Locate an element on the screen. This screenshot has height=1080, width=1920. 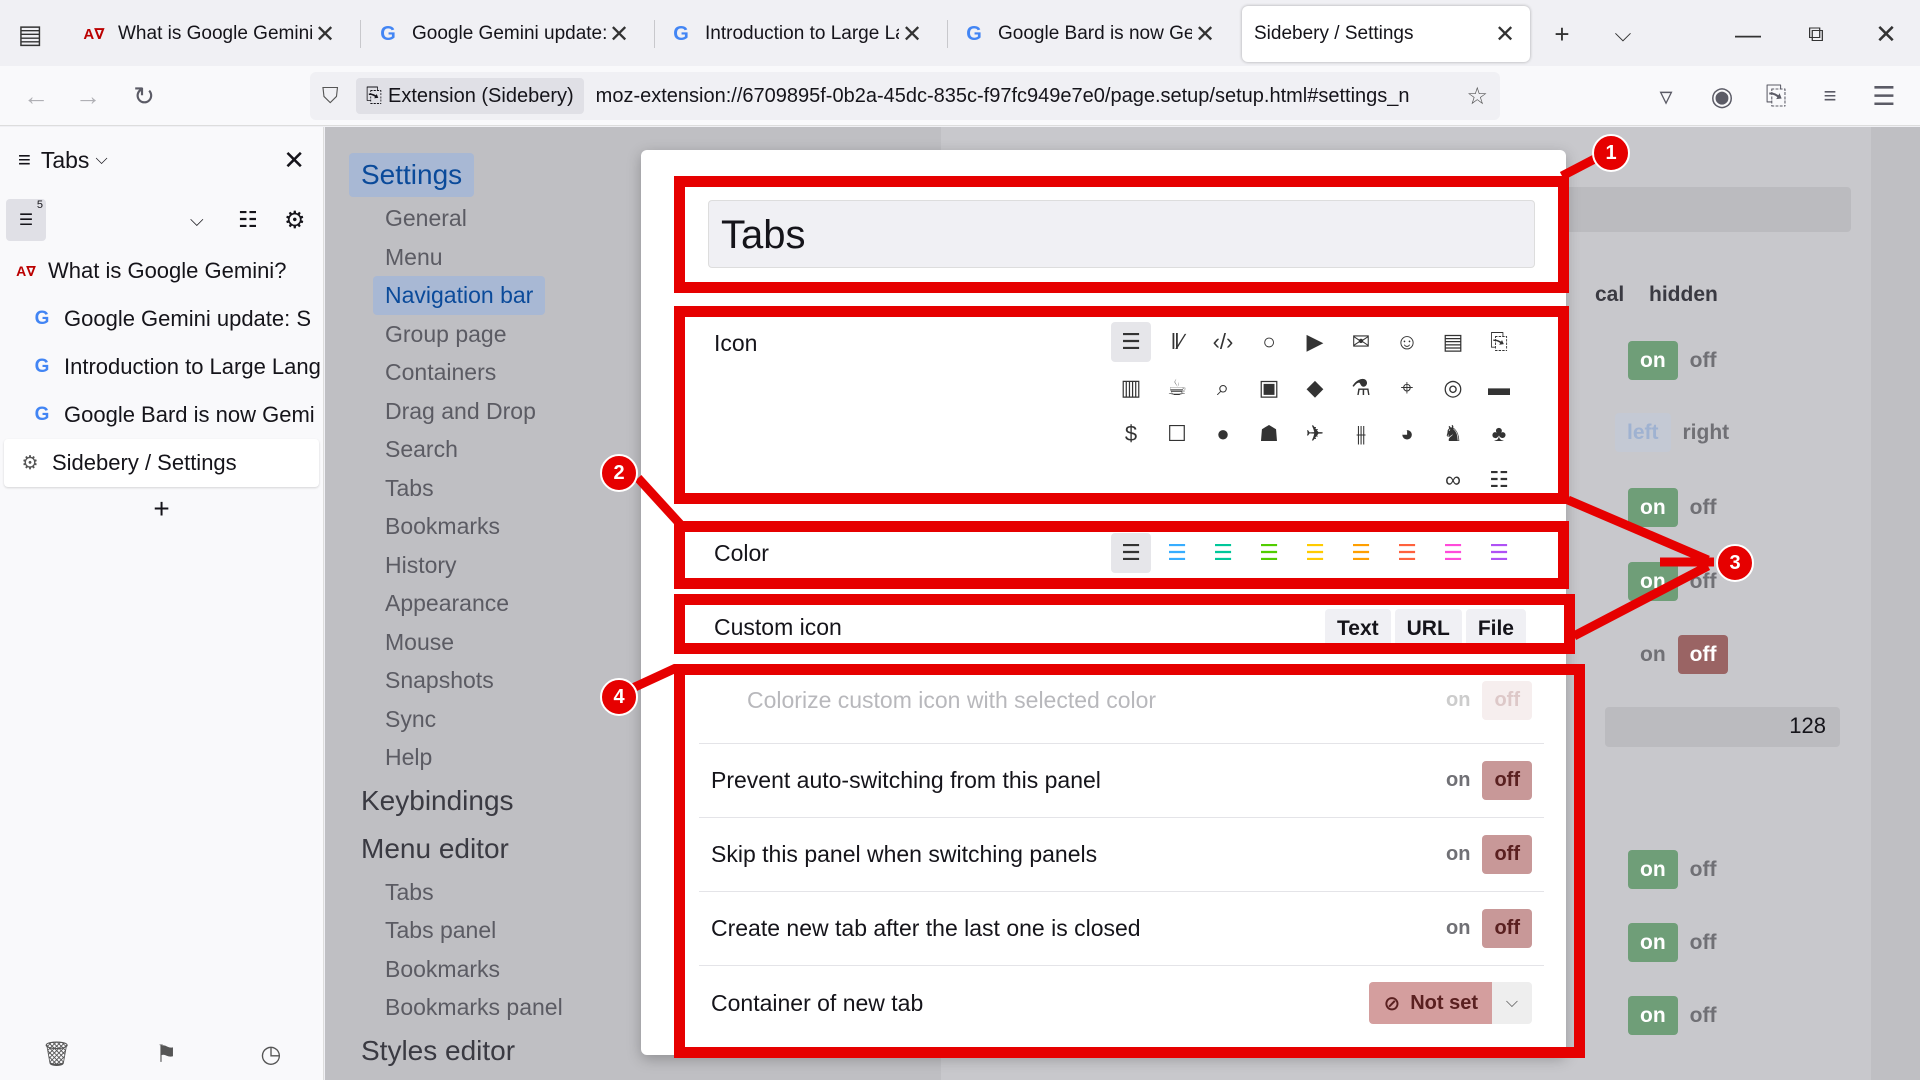
identity-label: Extension (Sidebery) is located at coordinates (481, 95).